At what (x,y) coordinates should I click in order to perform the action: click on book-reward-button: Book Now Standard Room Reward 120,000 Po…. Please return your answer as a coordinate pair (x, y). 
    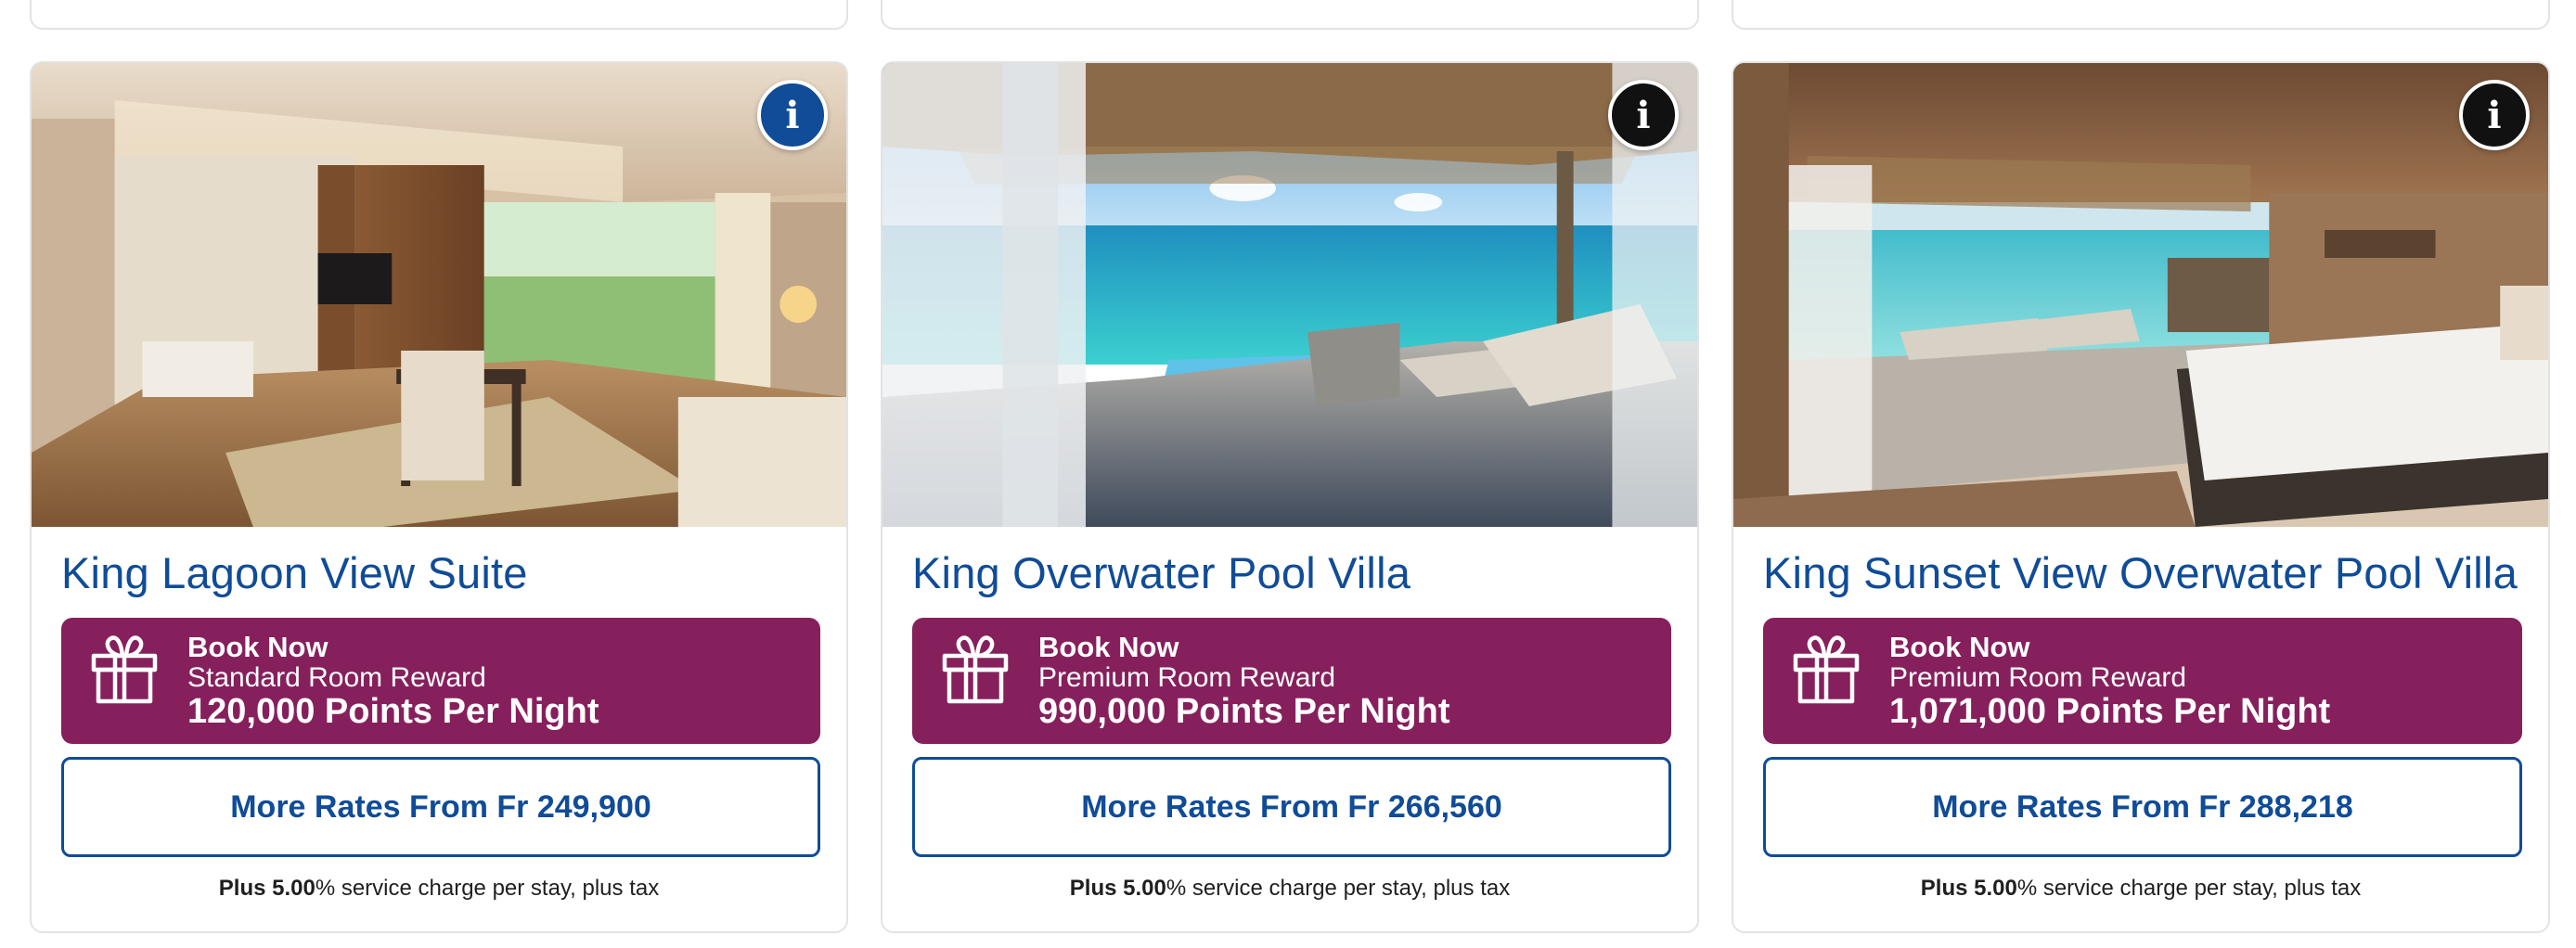
    Looking at the image, I should click on (440, 681).